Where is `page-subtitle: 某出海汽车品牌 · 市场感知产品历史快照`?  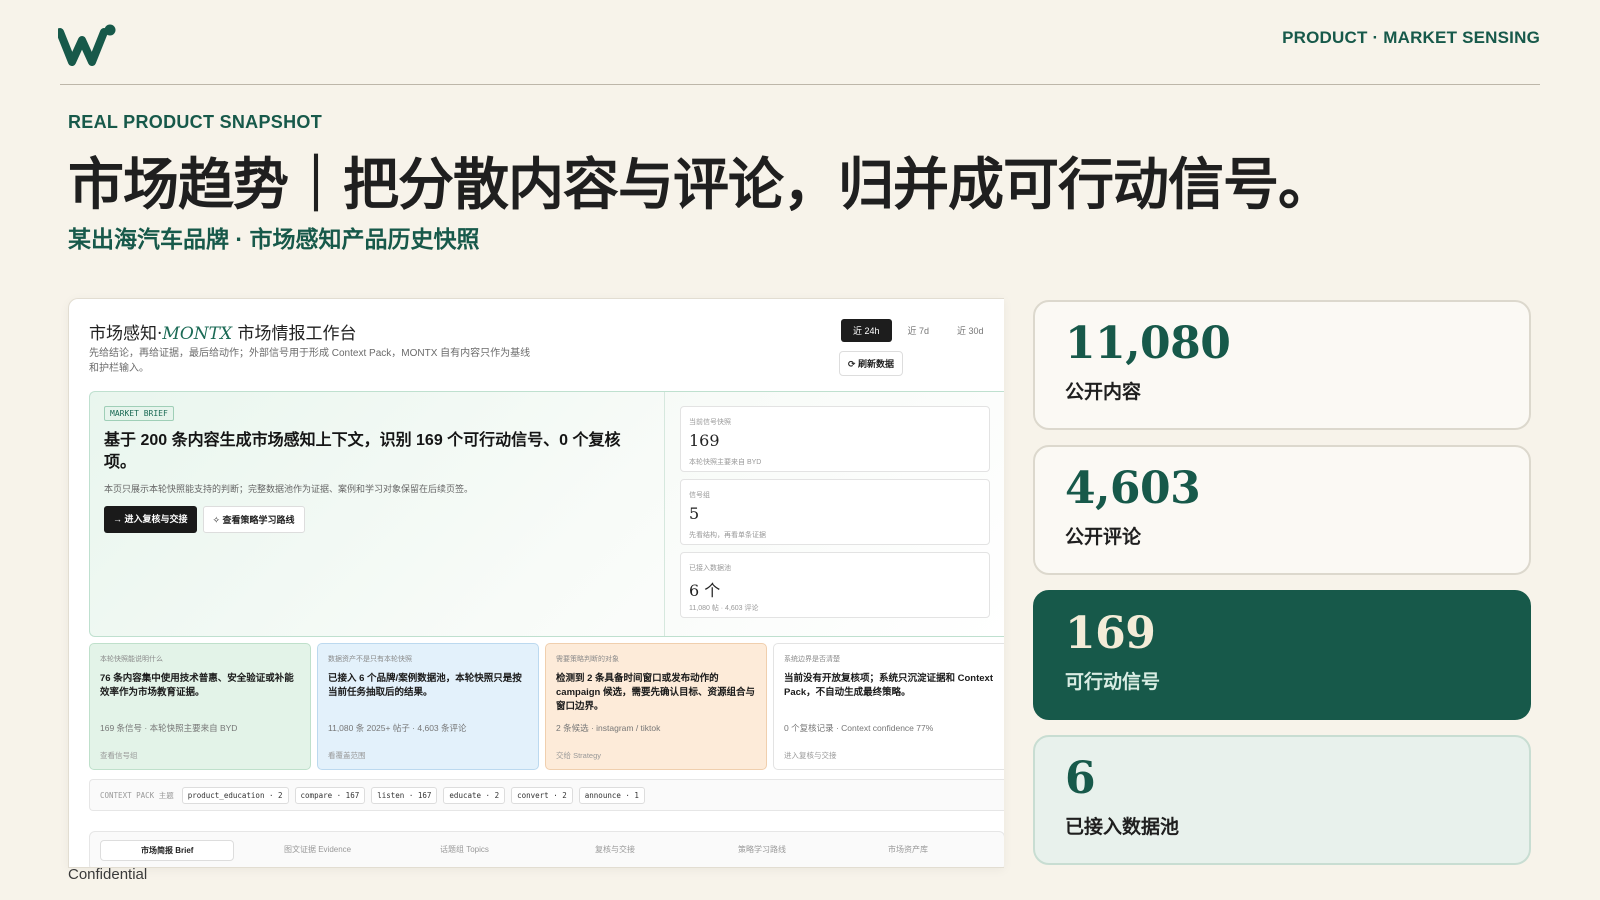 page-subtitle: 某出海汽车品牌 · 市场感知产品历史快照 is located at coordinates (274, 239).